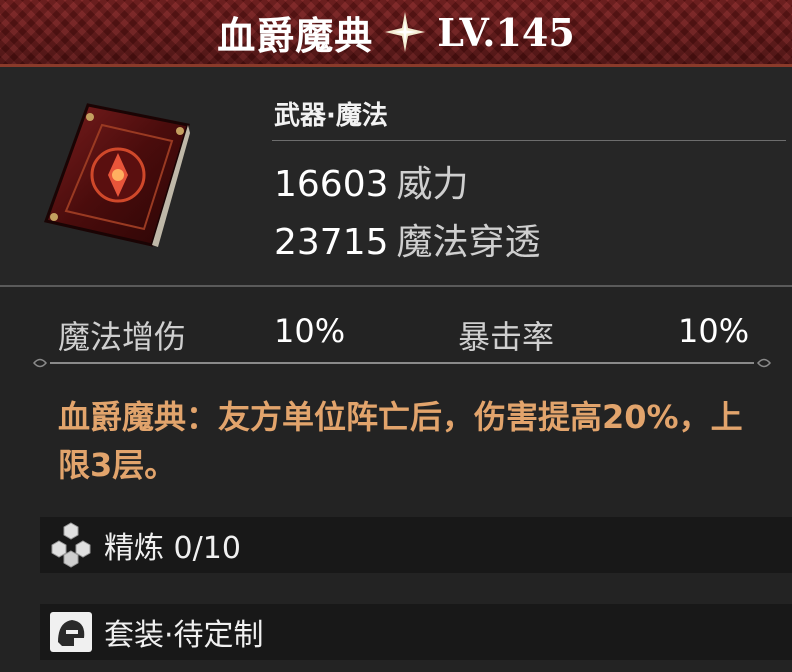 The image size is (792, 672). I want to click on set-bar: 套装·待定制, so click(416, 632).